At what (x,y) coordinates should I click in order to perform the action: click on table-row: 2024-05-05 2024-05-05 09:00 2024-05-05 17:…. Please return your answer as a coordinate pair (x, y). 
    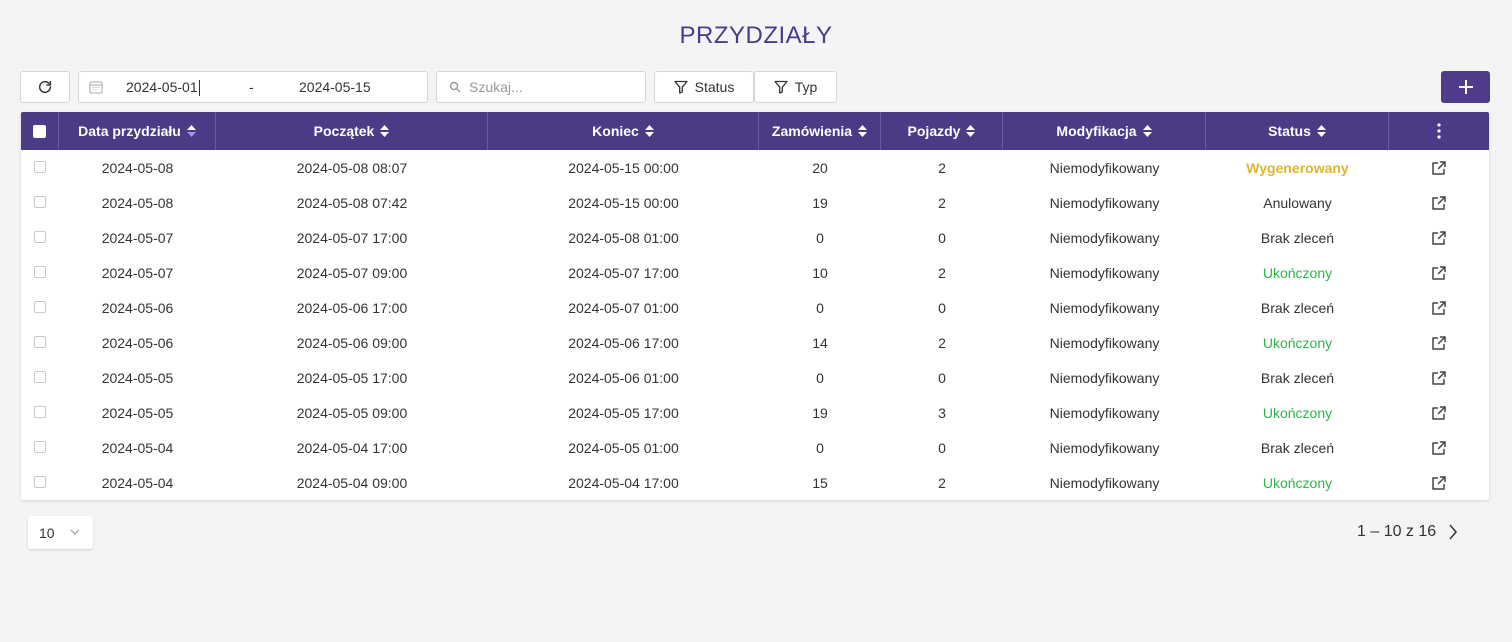
    Looking at the image, I should click on (755, 412).